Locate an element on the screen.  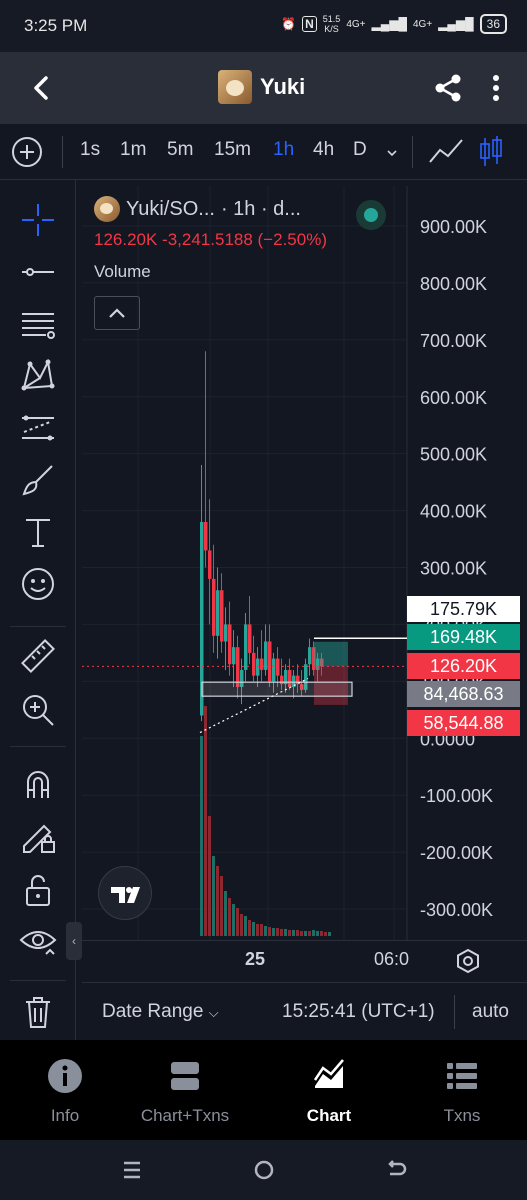
price-tick-label: 500.00K is located at coordinates (453, 455).